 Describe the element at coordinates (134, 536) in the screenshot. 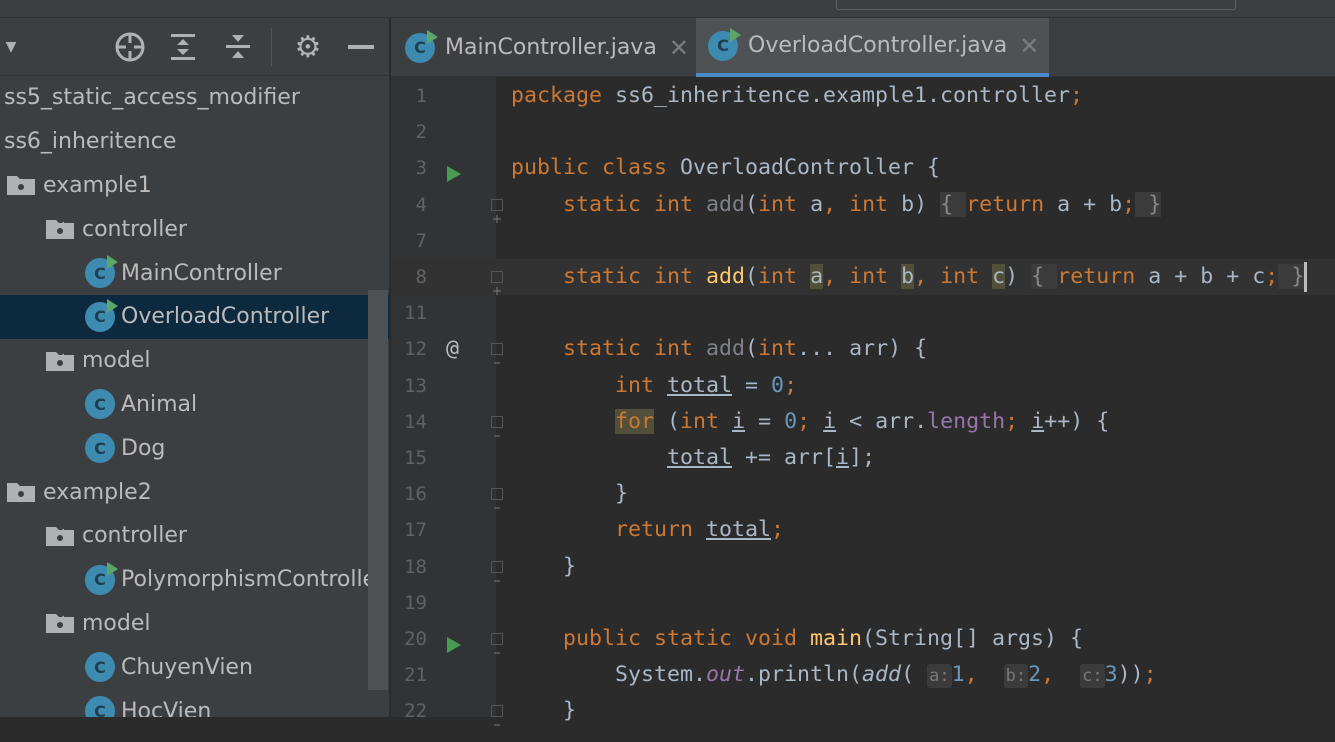

I see `tree-item-label: controller` at that location.